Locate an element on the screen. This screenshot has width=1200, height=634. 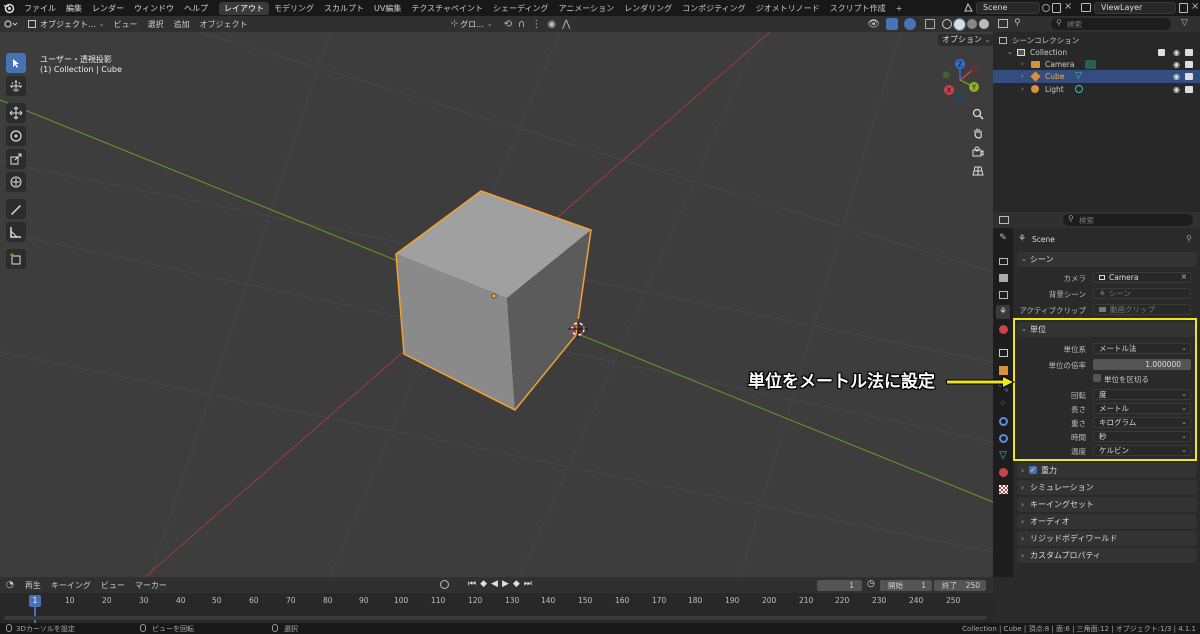
delete-view-layer-icon: × is located at coordinates (1195, 6).